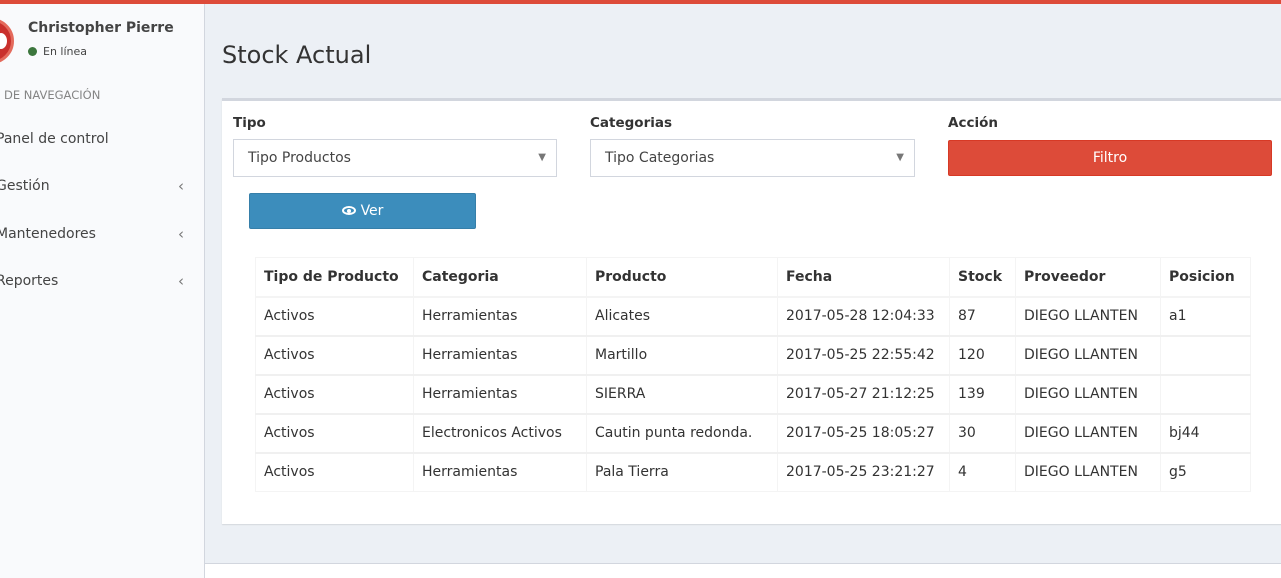 The width and height of the screenshot is (1281, 578). What do you see at coordinates (7, 41) in the screenshot?
I see `avatar` at bounding box center [7, 41].